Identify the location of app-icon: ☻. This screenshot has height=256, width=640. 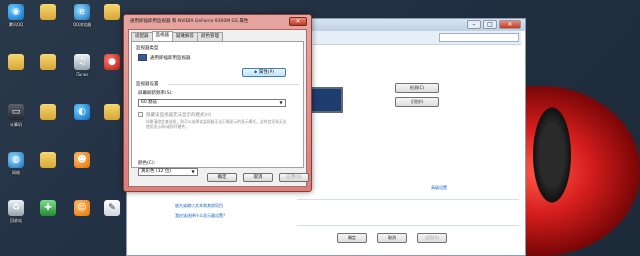
(82, 160).